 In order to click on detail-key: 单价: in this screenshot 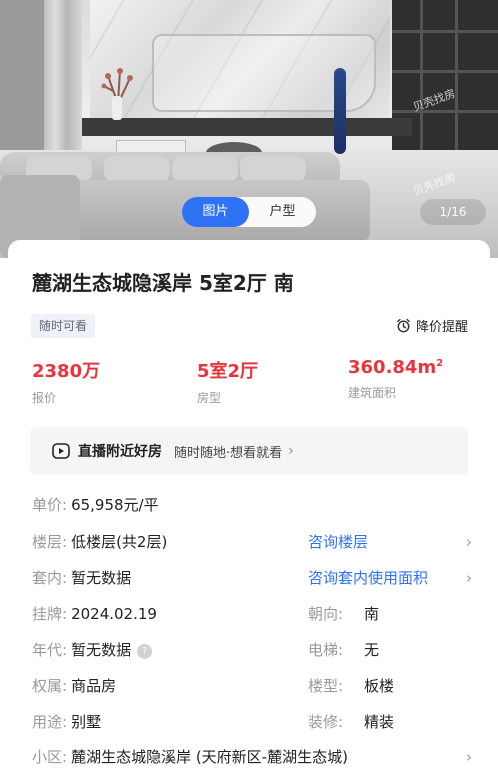, I will do `click(50, 505)`.